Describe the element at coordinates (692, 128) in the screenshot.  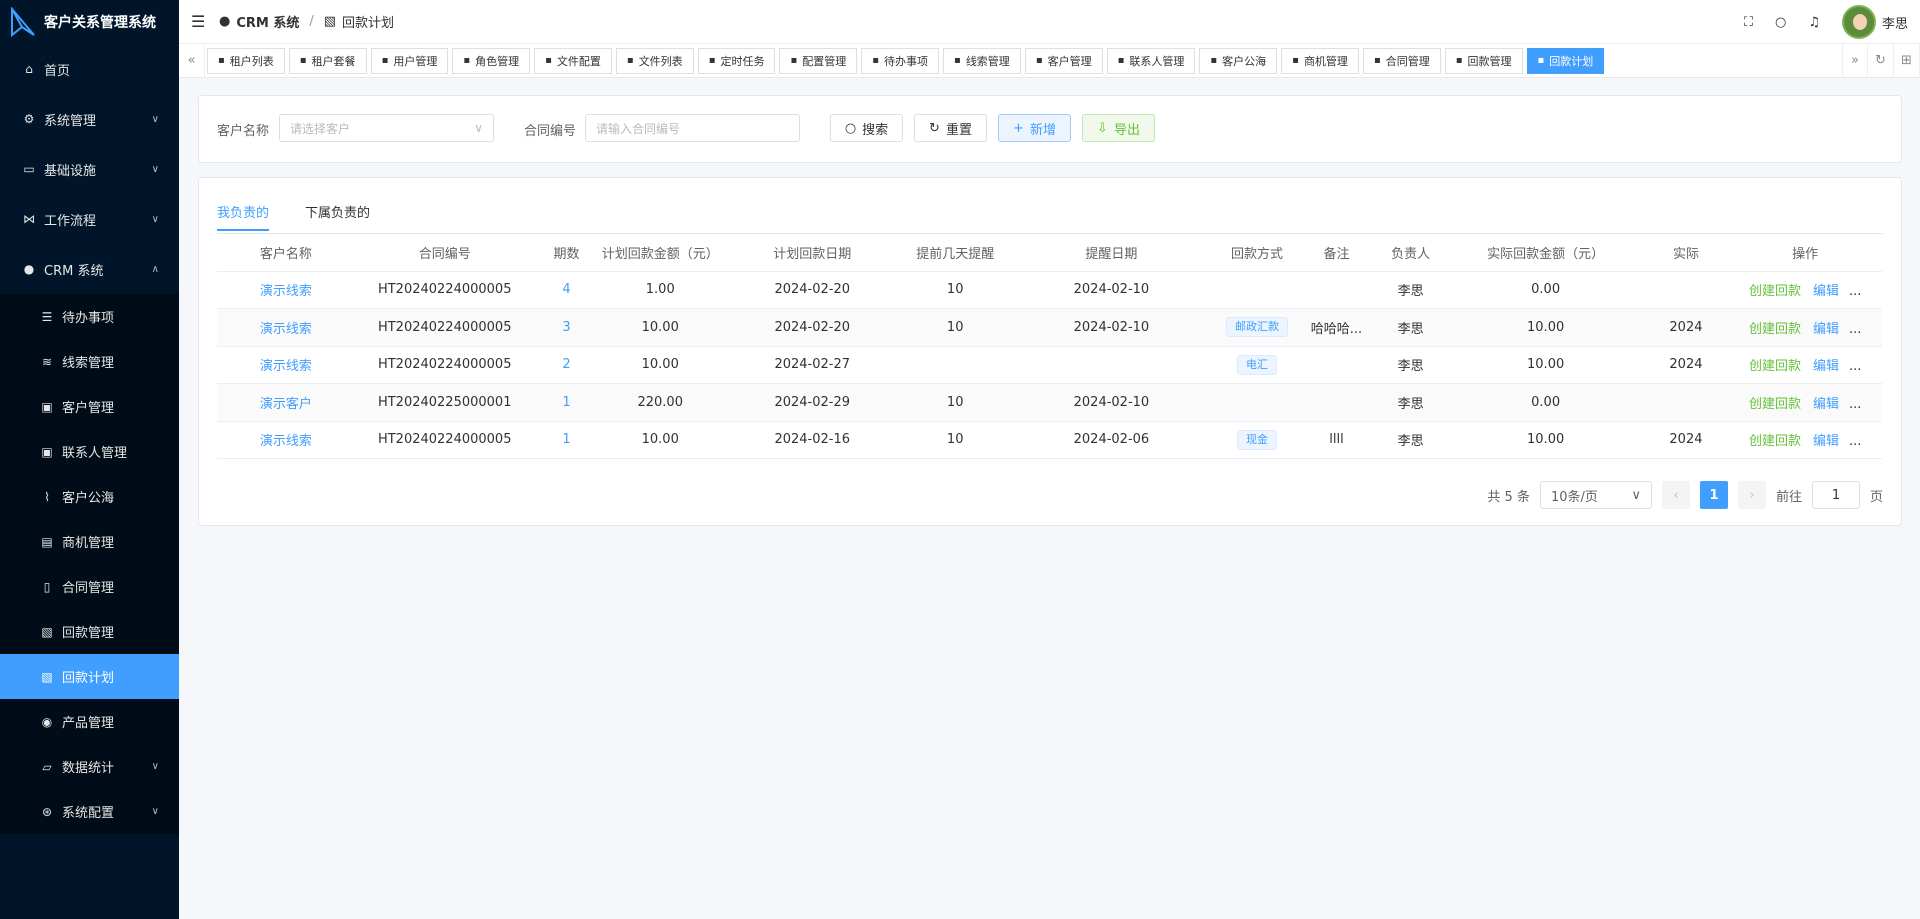
I see `contract-input: 请输入合同编号` at that location.